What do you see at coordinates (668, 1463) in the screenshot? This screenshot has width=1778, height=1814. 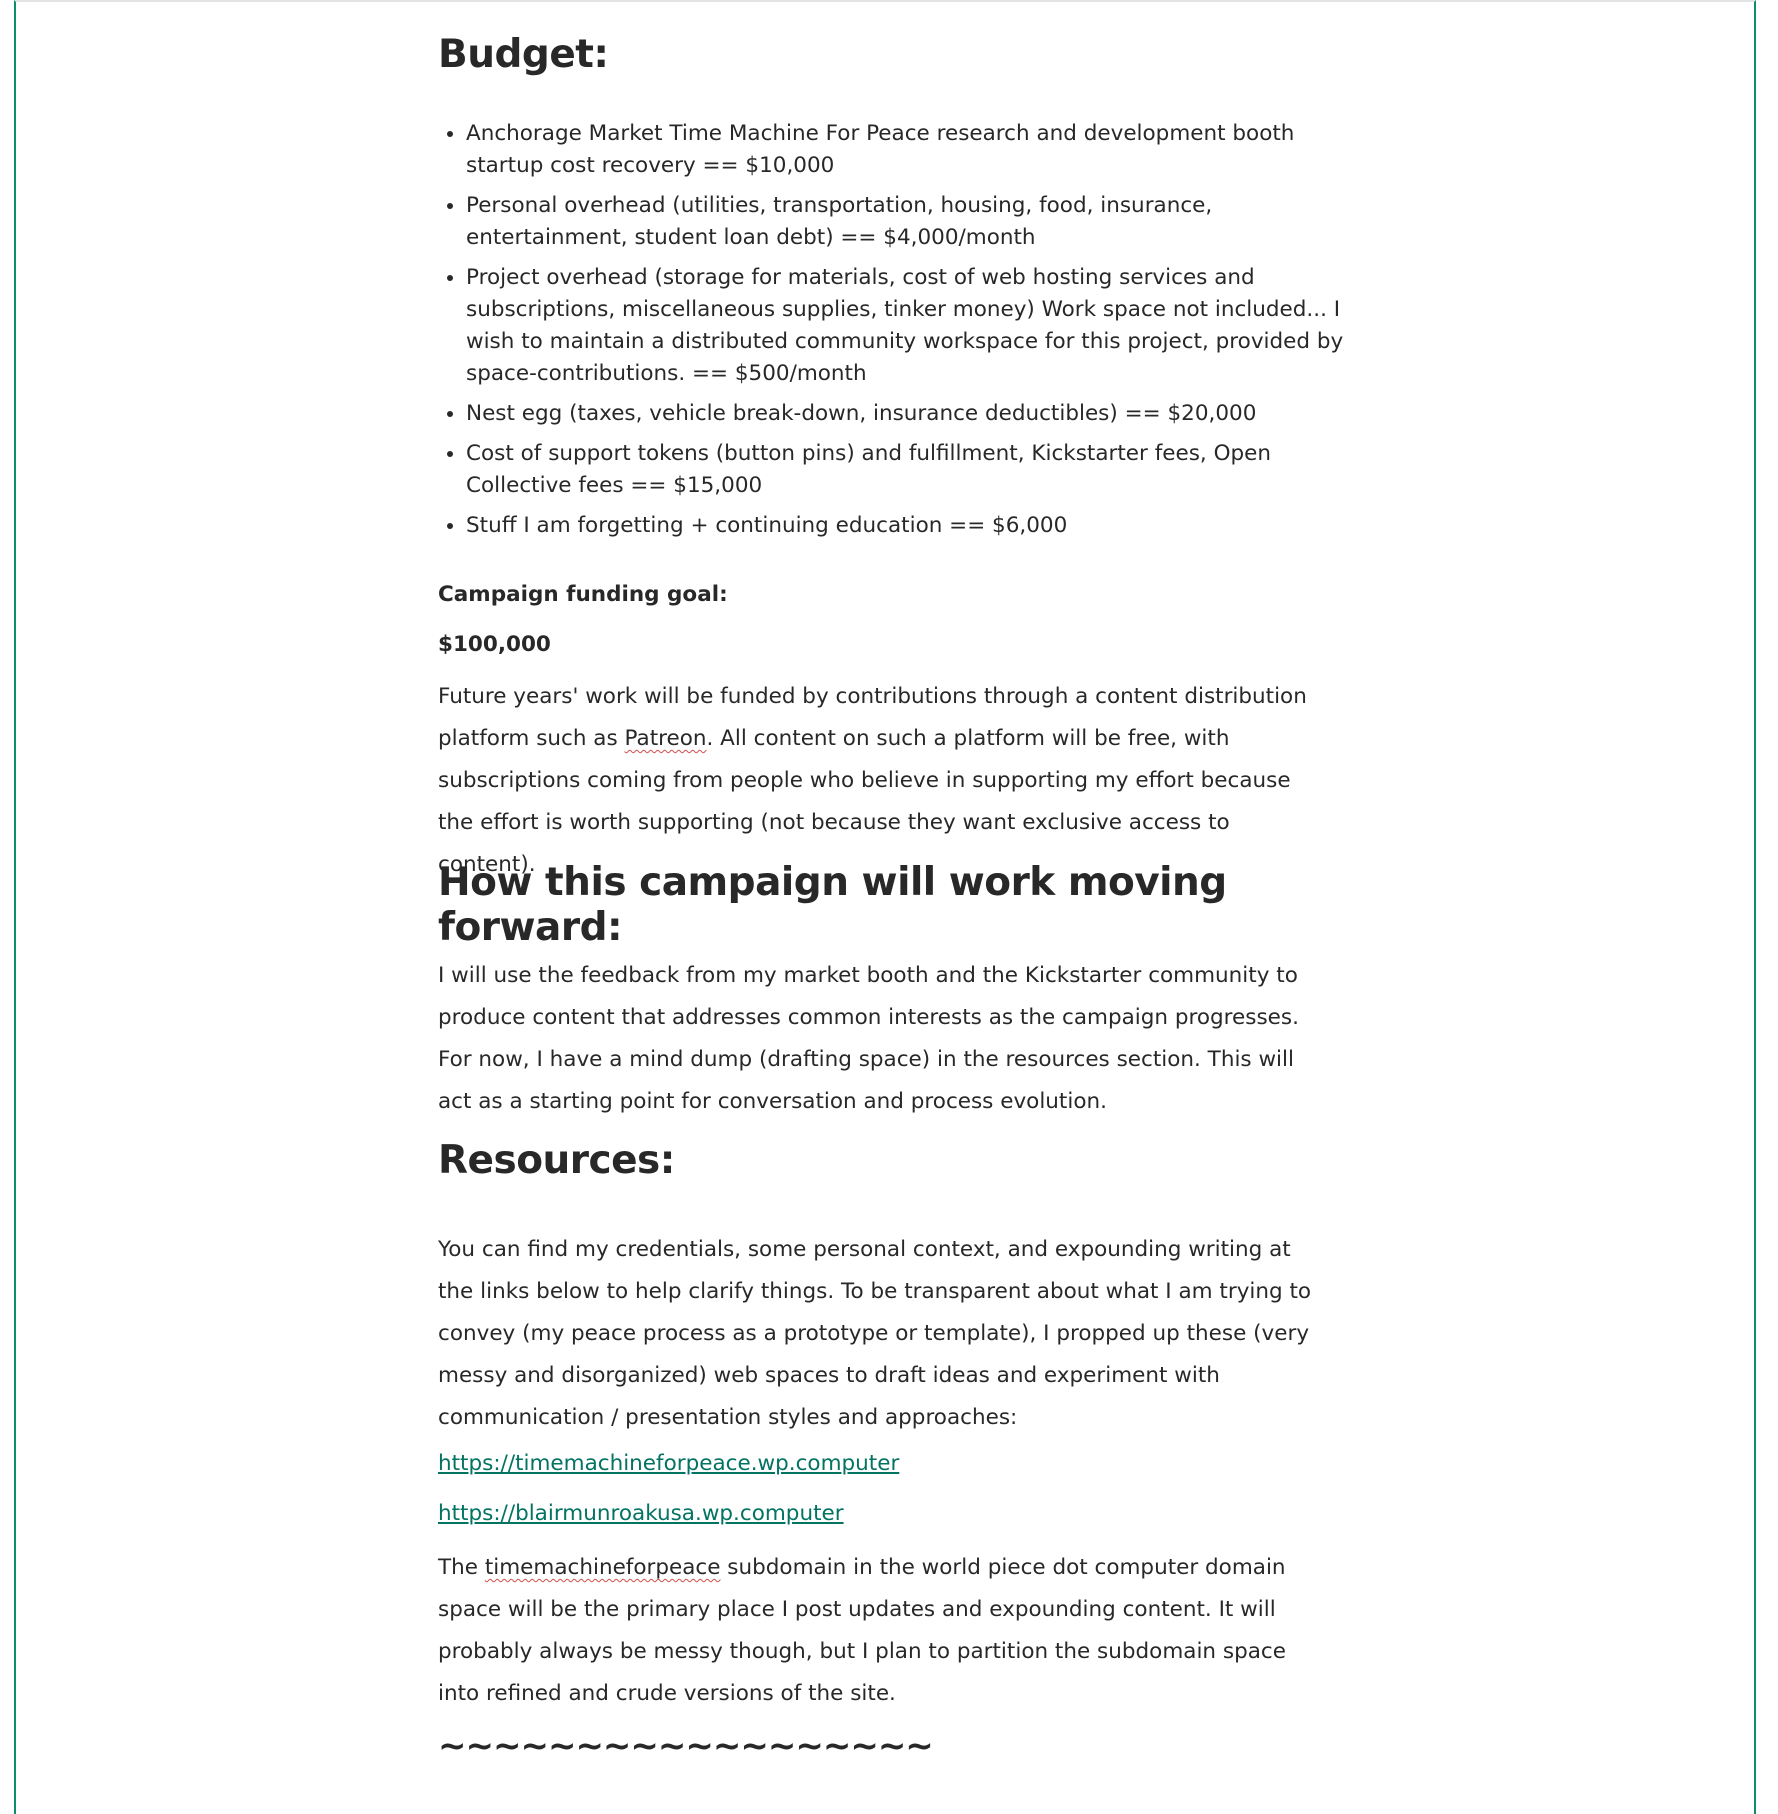 I see `timemachineforpeace-link: https://timemachineforpeace.wp.computer` at bounding box center [668, 1463].